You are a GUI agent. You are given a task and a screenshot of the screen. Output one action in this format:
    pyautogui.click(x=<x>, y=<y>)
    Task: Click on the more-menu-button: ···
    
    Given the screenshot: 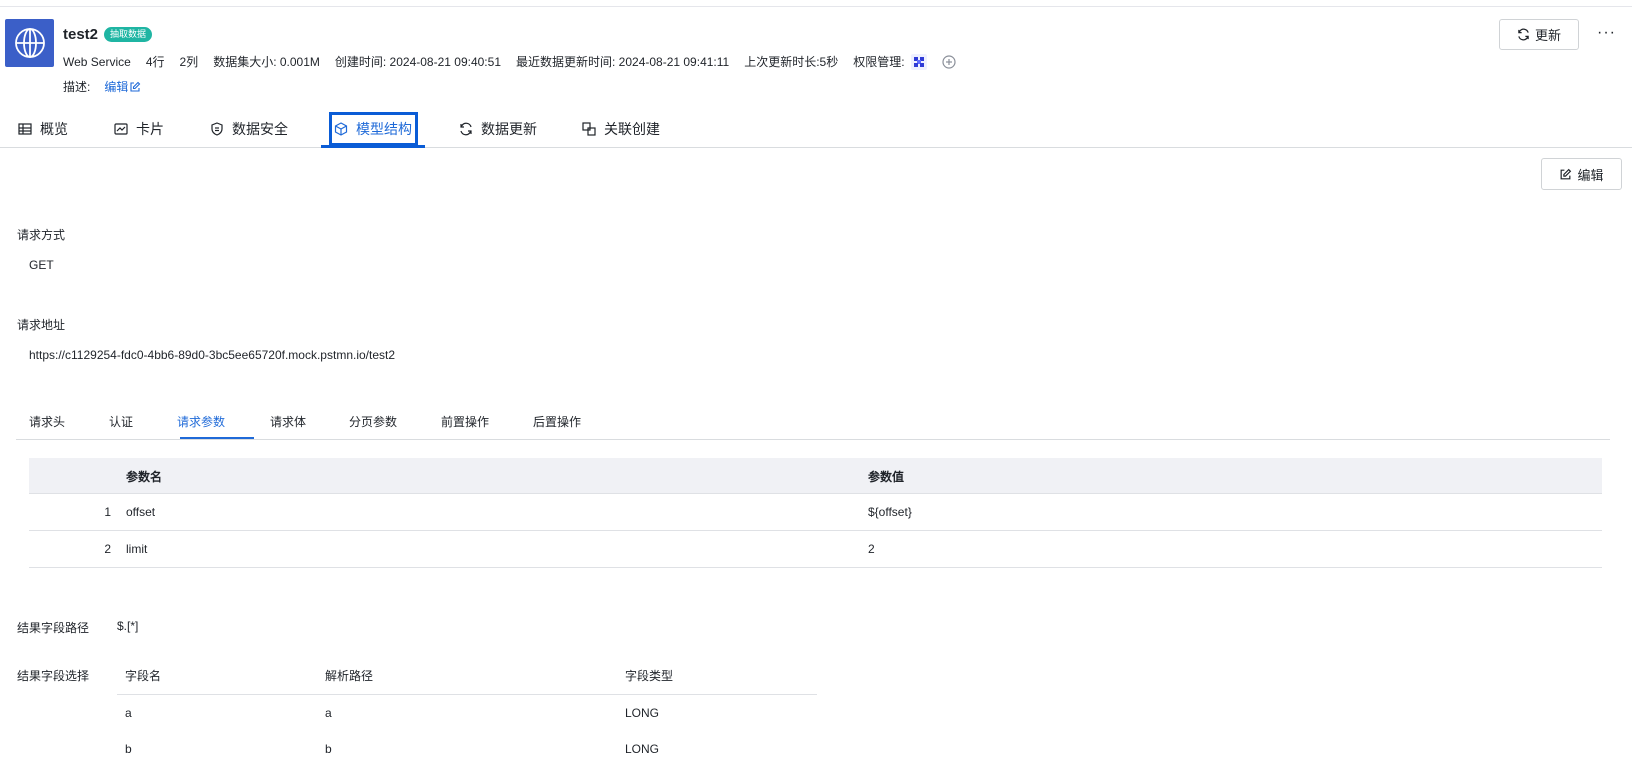 What is the action you would take?
    pyautogui.click(x=1606, y=33)
    